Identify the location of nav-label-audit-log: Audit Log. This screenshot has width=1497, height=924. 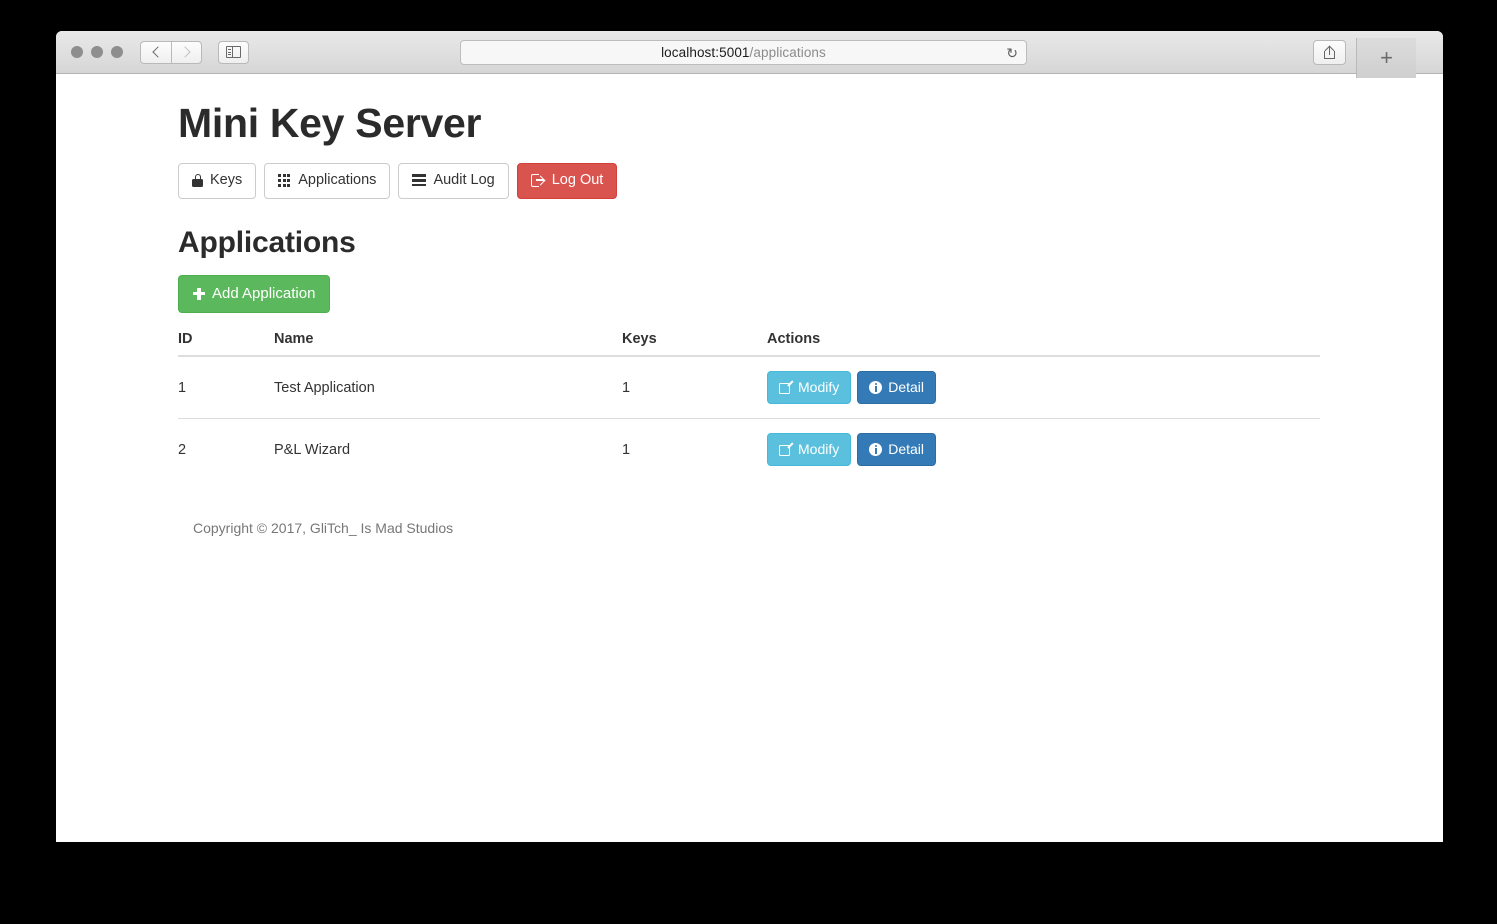
(464, 180).